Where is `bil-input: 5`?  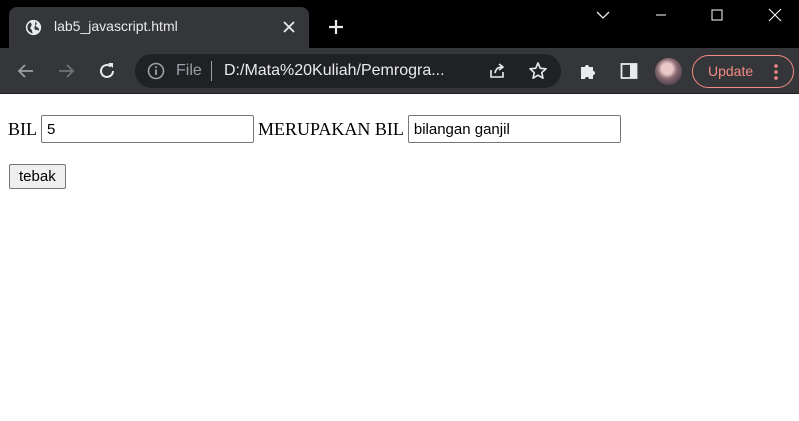 bil-input: 5 is located at coordinates (147, 129).